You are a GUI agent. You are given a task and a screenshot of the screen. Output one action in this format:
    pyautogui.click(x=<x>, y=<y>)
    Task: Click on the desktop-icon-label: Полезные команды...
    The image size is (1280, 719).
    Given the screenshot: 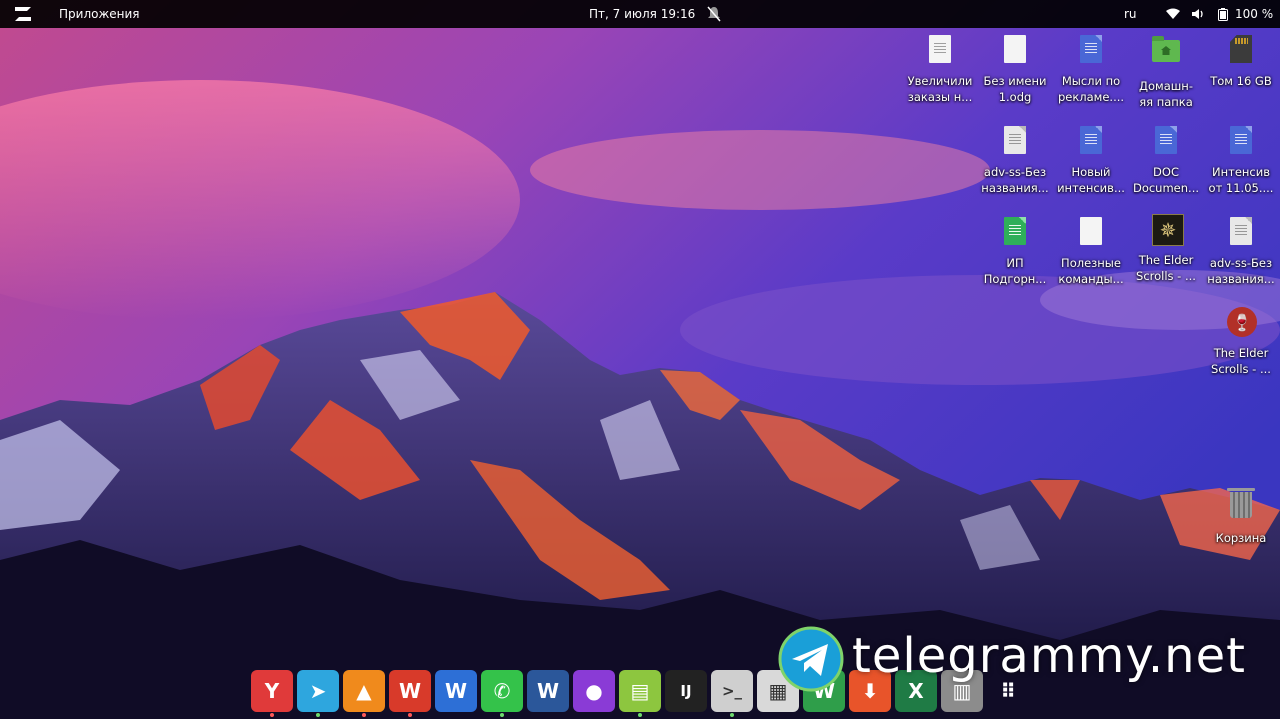 What is the action you would take?
    pyautogui.click(x=1091, y=271)
    